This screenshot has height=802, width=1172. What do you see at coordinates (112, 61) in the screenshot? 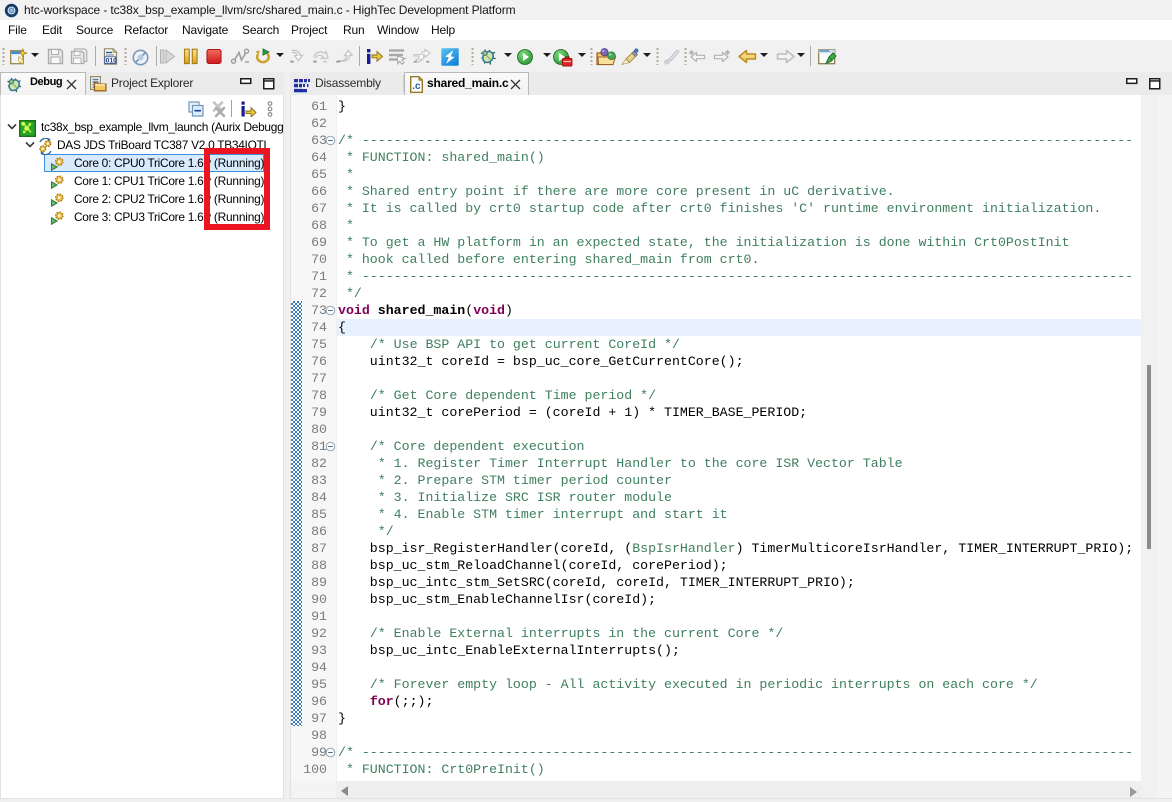
I see `svg-text: 010` at bounding box center [112, 61].